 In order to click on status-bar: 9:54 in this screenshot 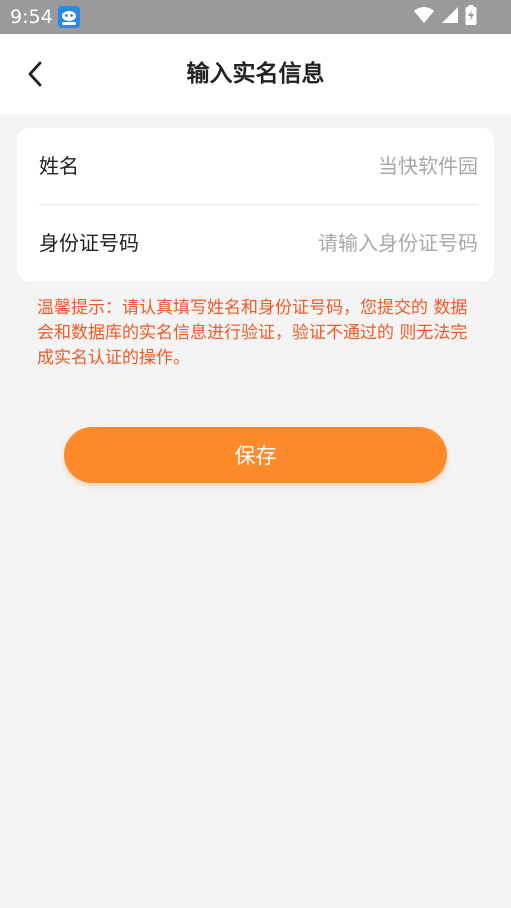, I will do `click(255, 17)`.